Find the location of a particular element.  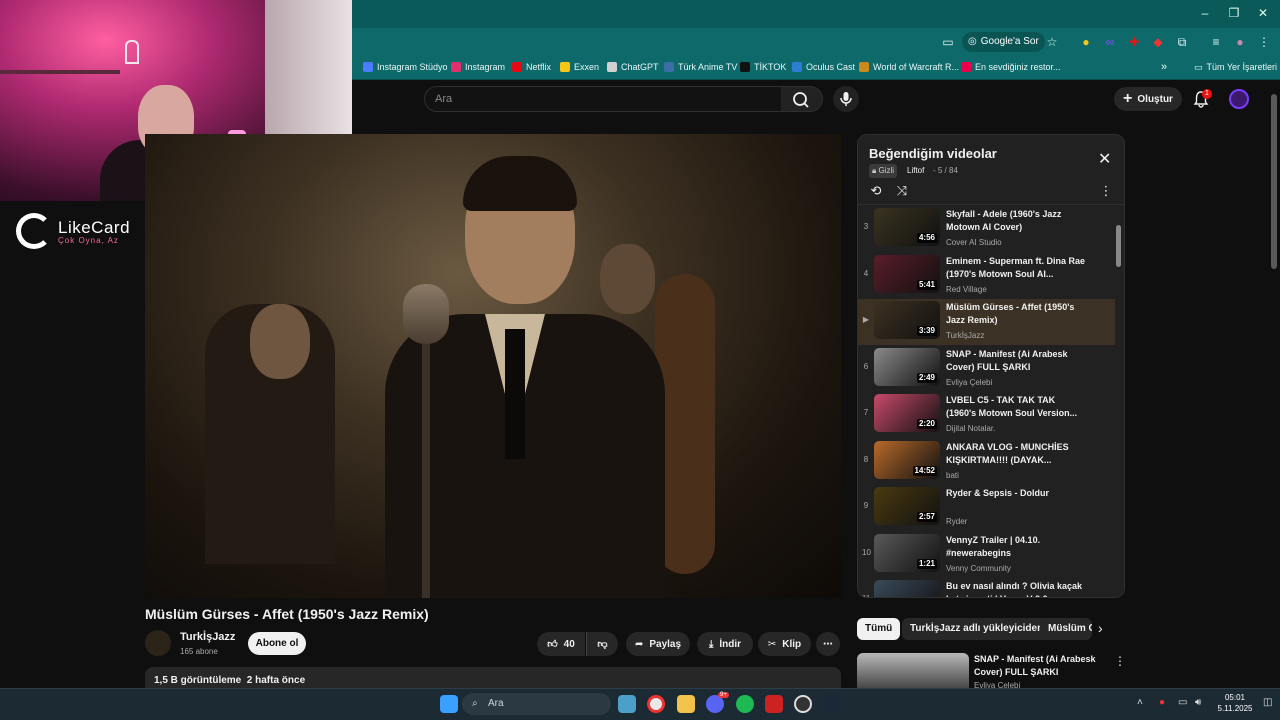

google-ask-button: ◎ Google'a Sor is located at coordinates (1003, 42).